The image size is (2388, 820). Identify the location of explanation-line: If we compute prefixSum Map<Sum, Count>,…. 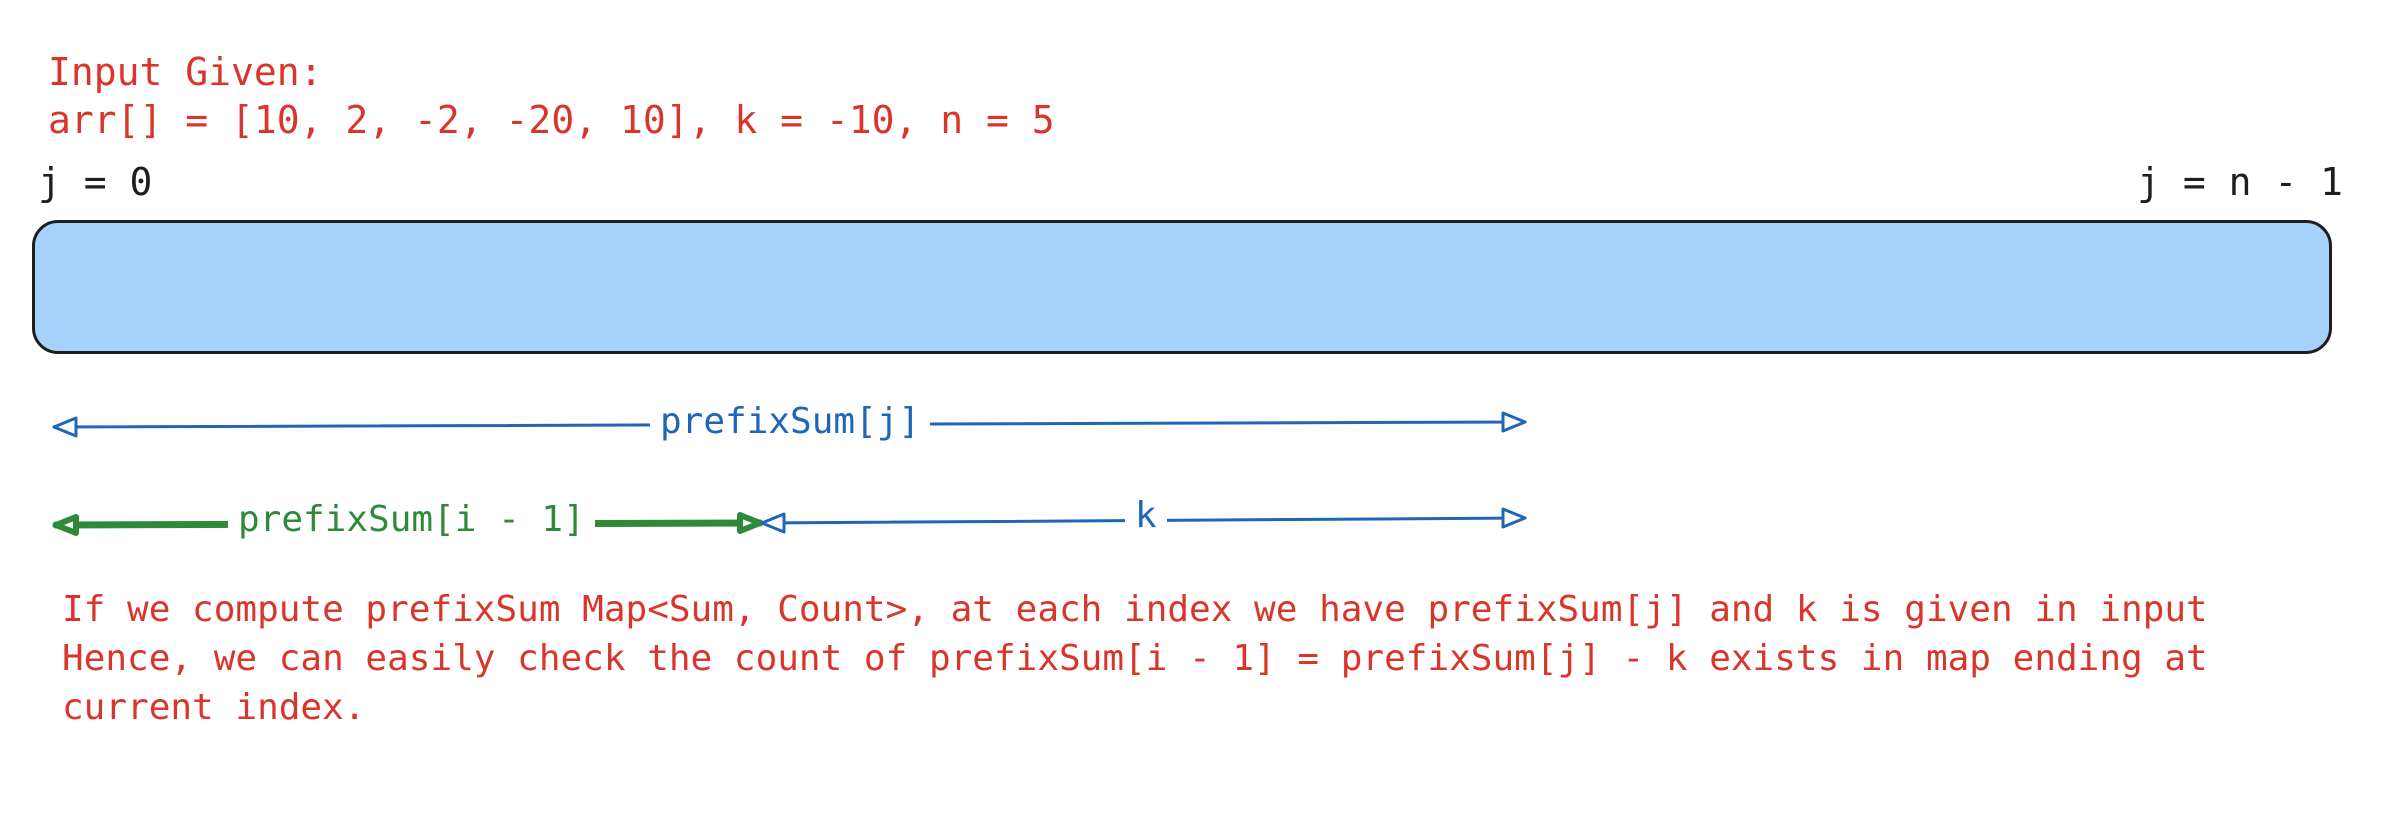
(1135, 609).